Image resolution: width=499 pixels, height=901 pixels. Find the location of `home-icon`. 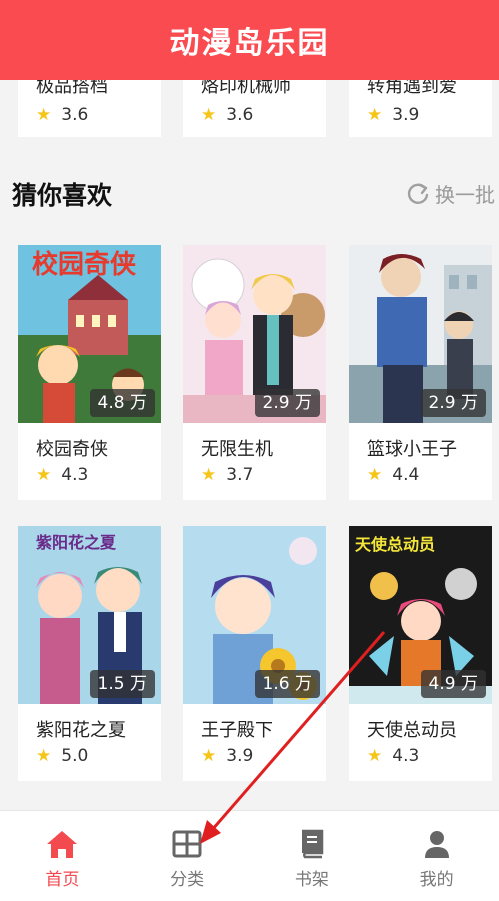

home-icon is located at coordinates (62, 844).